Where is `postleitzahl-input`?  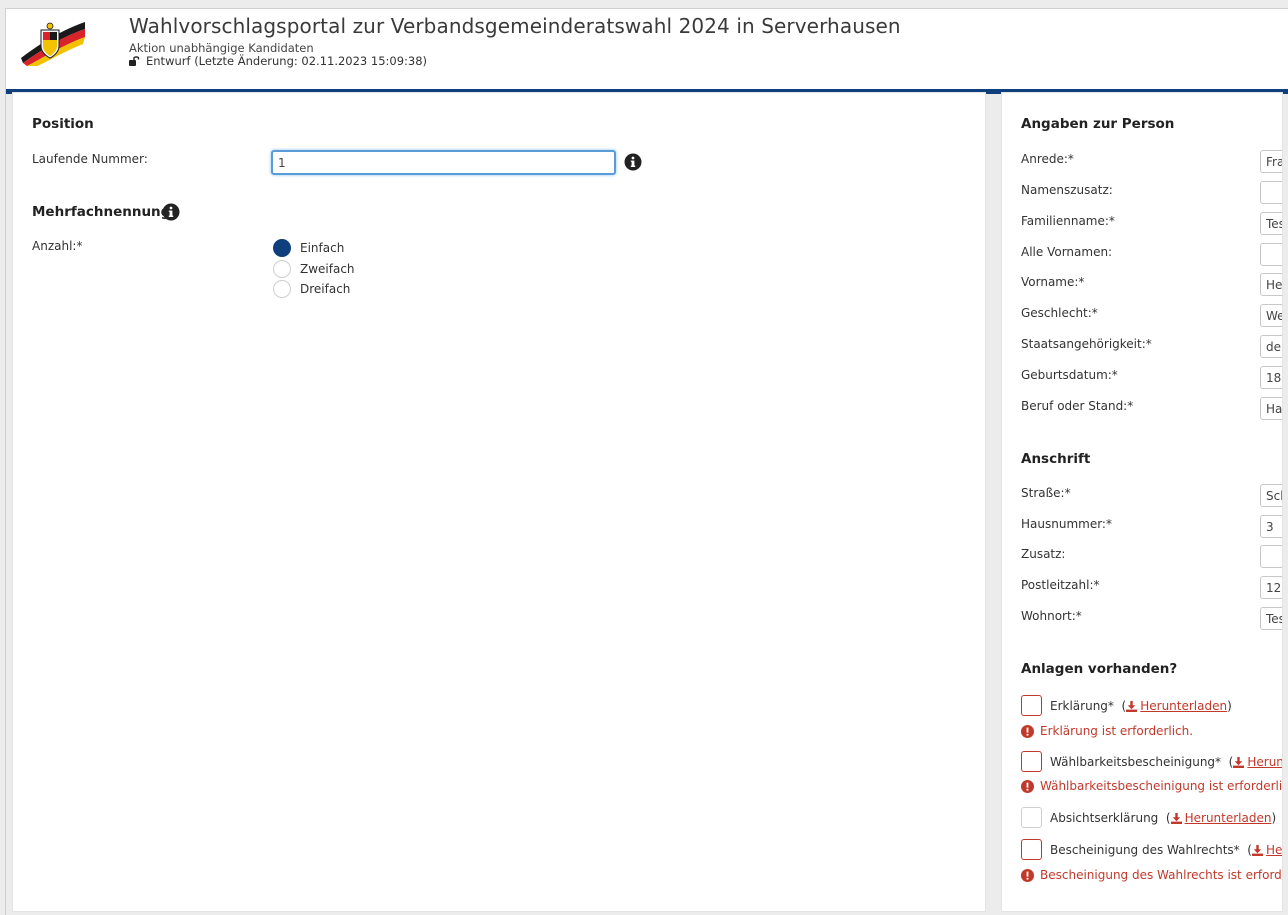
postleitzahl-input is located at coordinates (1271, 587).